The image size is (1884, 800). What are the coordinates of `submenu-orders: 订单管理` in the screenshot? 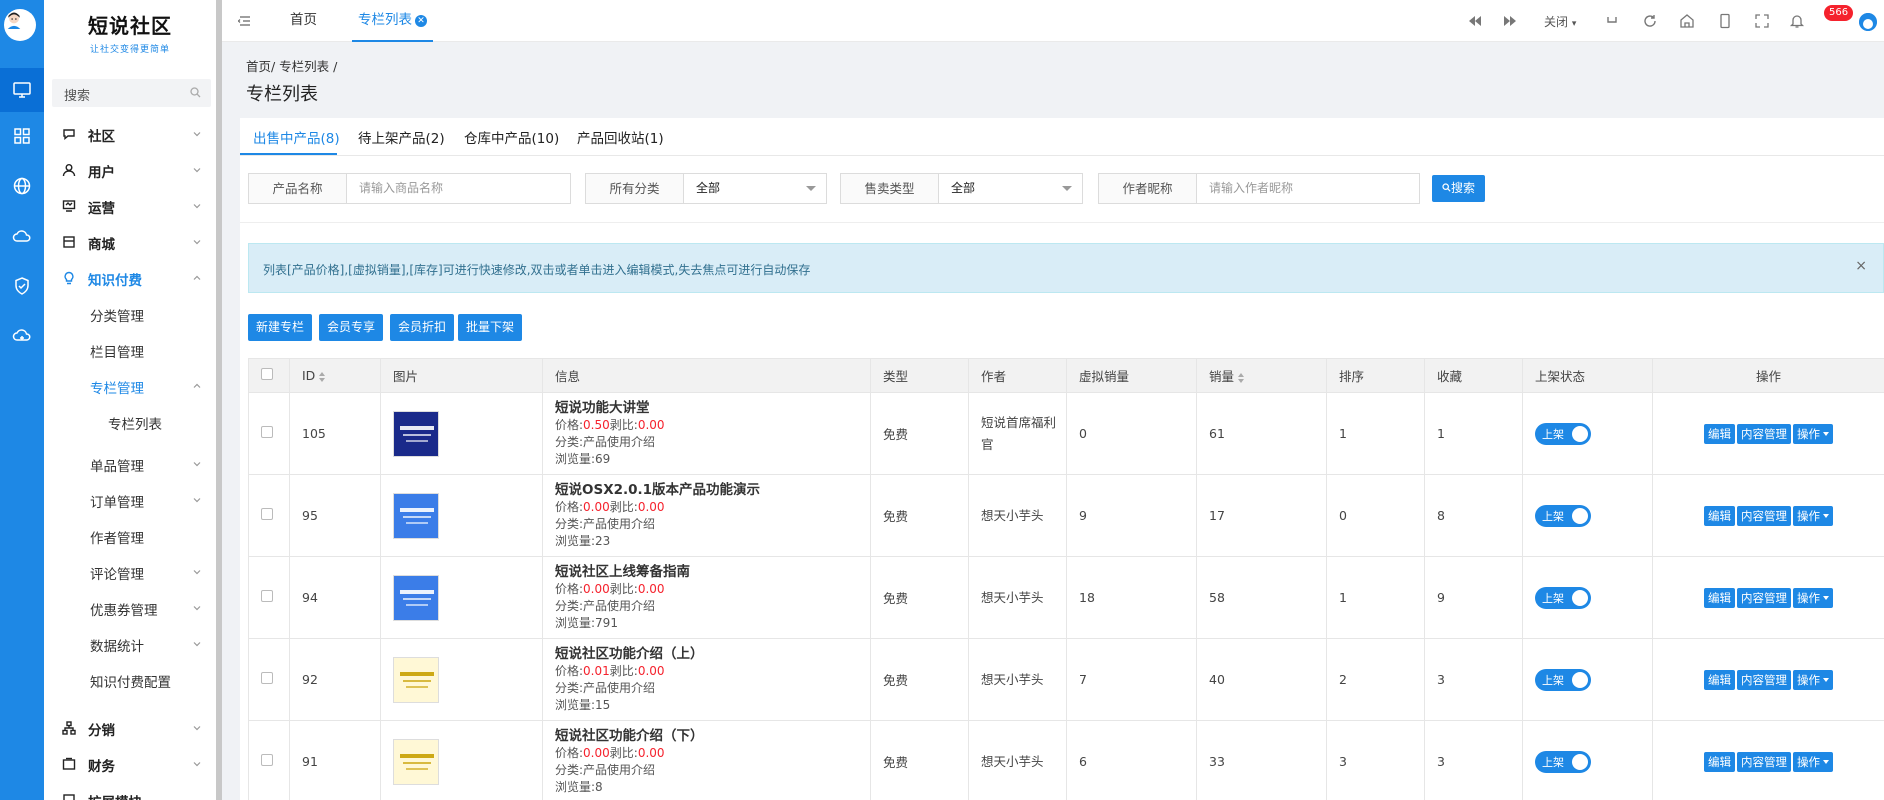 It's located at (130, 500).